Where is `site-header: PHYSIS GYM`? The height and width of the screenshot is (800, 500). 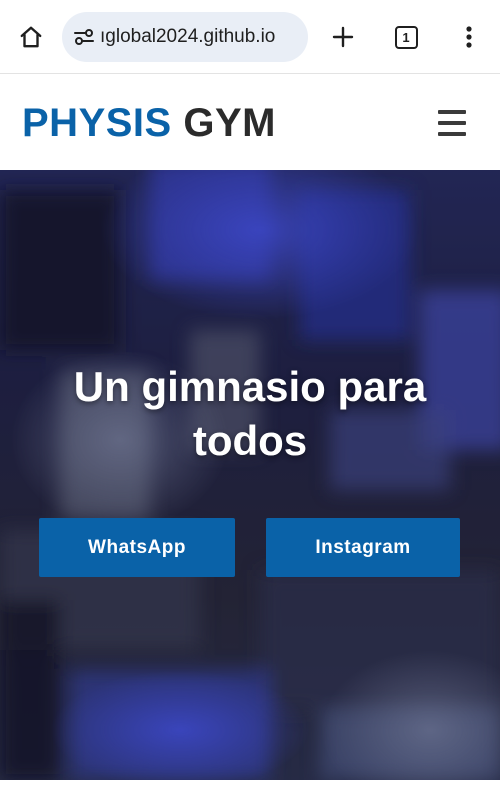 site-header: PHYSIS GYM is located at coordinates (250, 122).